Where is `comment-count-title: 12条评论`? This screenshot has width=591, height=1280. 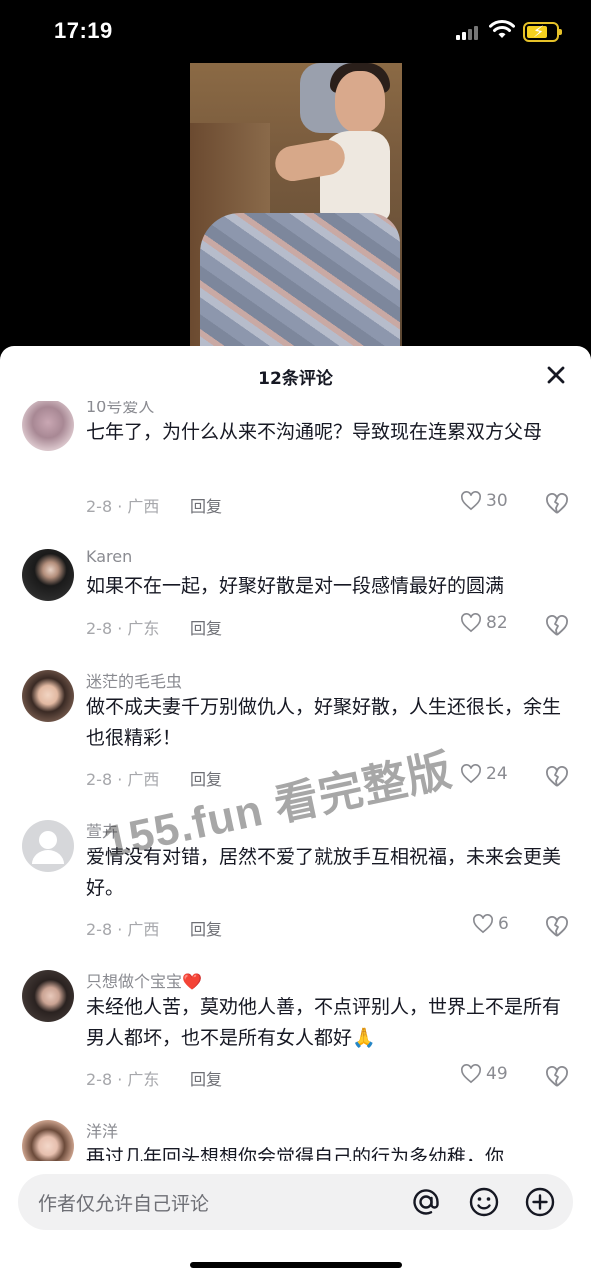 comment-count-title: 12条评论 is located at coordinates (295, 379).